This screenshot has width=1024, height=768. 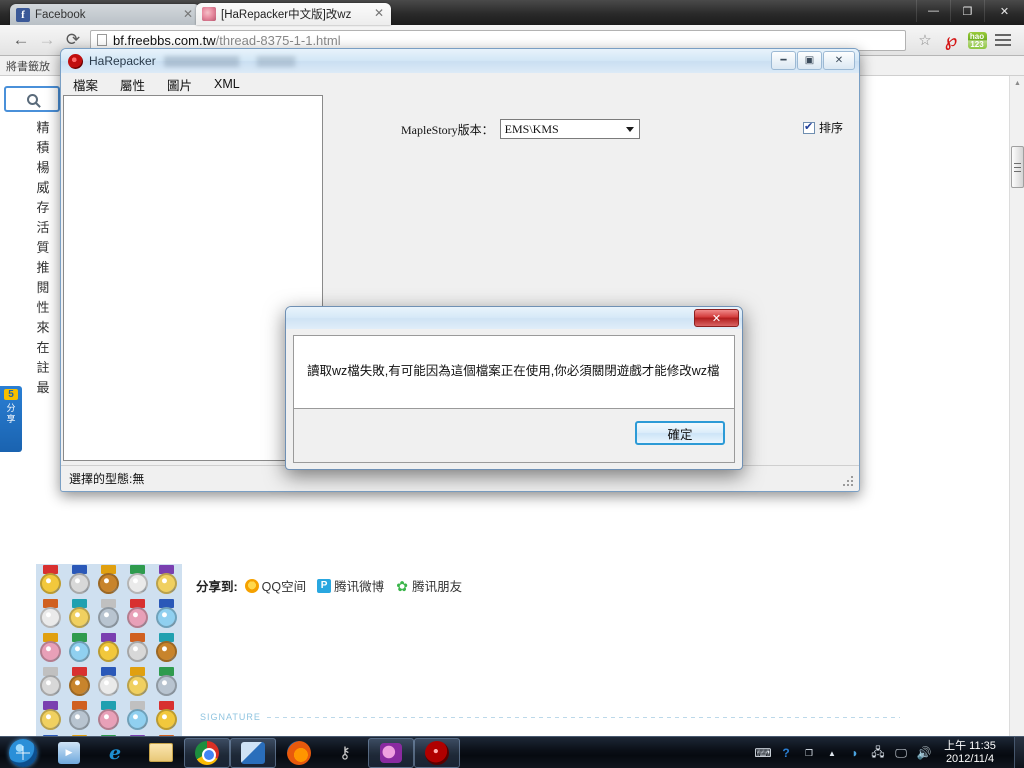 I want to click on vertical-nav-item: 積, so click(x=43, y=148).